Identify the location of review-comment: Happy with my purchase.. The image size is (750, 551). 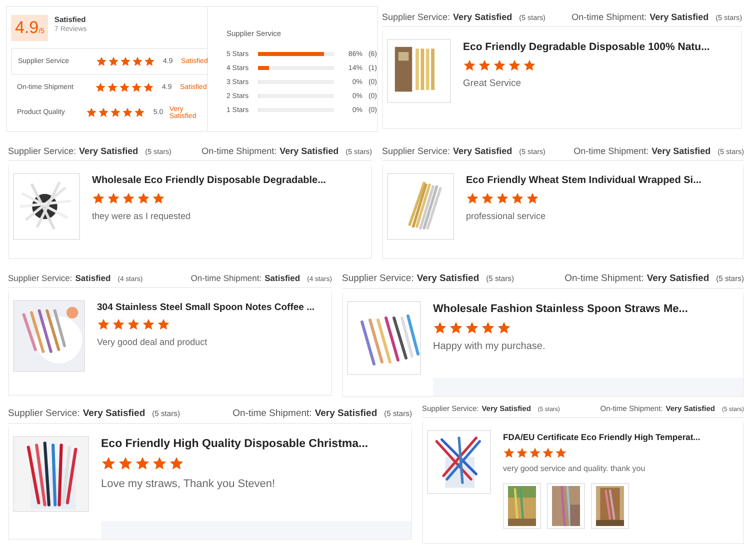
(489, 346).